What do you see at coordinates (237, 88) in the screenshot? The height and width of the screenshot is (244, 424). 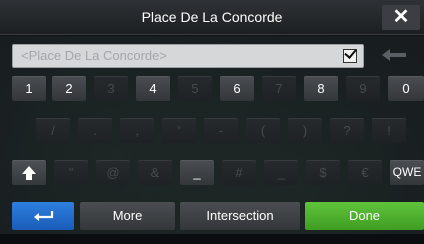 I see `key-6: 6` at bounding box center [237, 88].